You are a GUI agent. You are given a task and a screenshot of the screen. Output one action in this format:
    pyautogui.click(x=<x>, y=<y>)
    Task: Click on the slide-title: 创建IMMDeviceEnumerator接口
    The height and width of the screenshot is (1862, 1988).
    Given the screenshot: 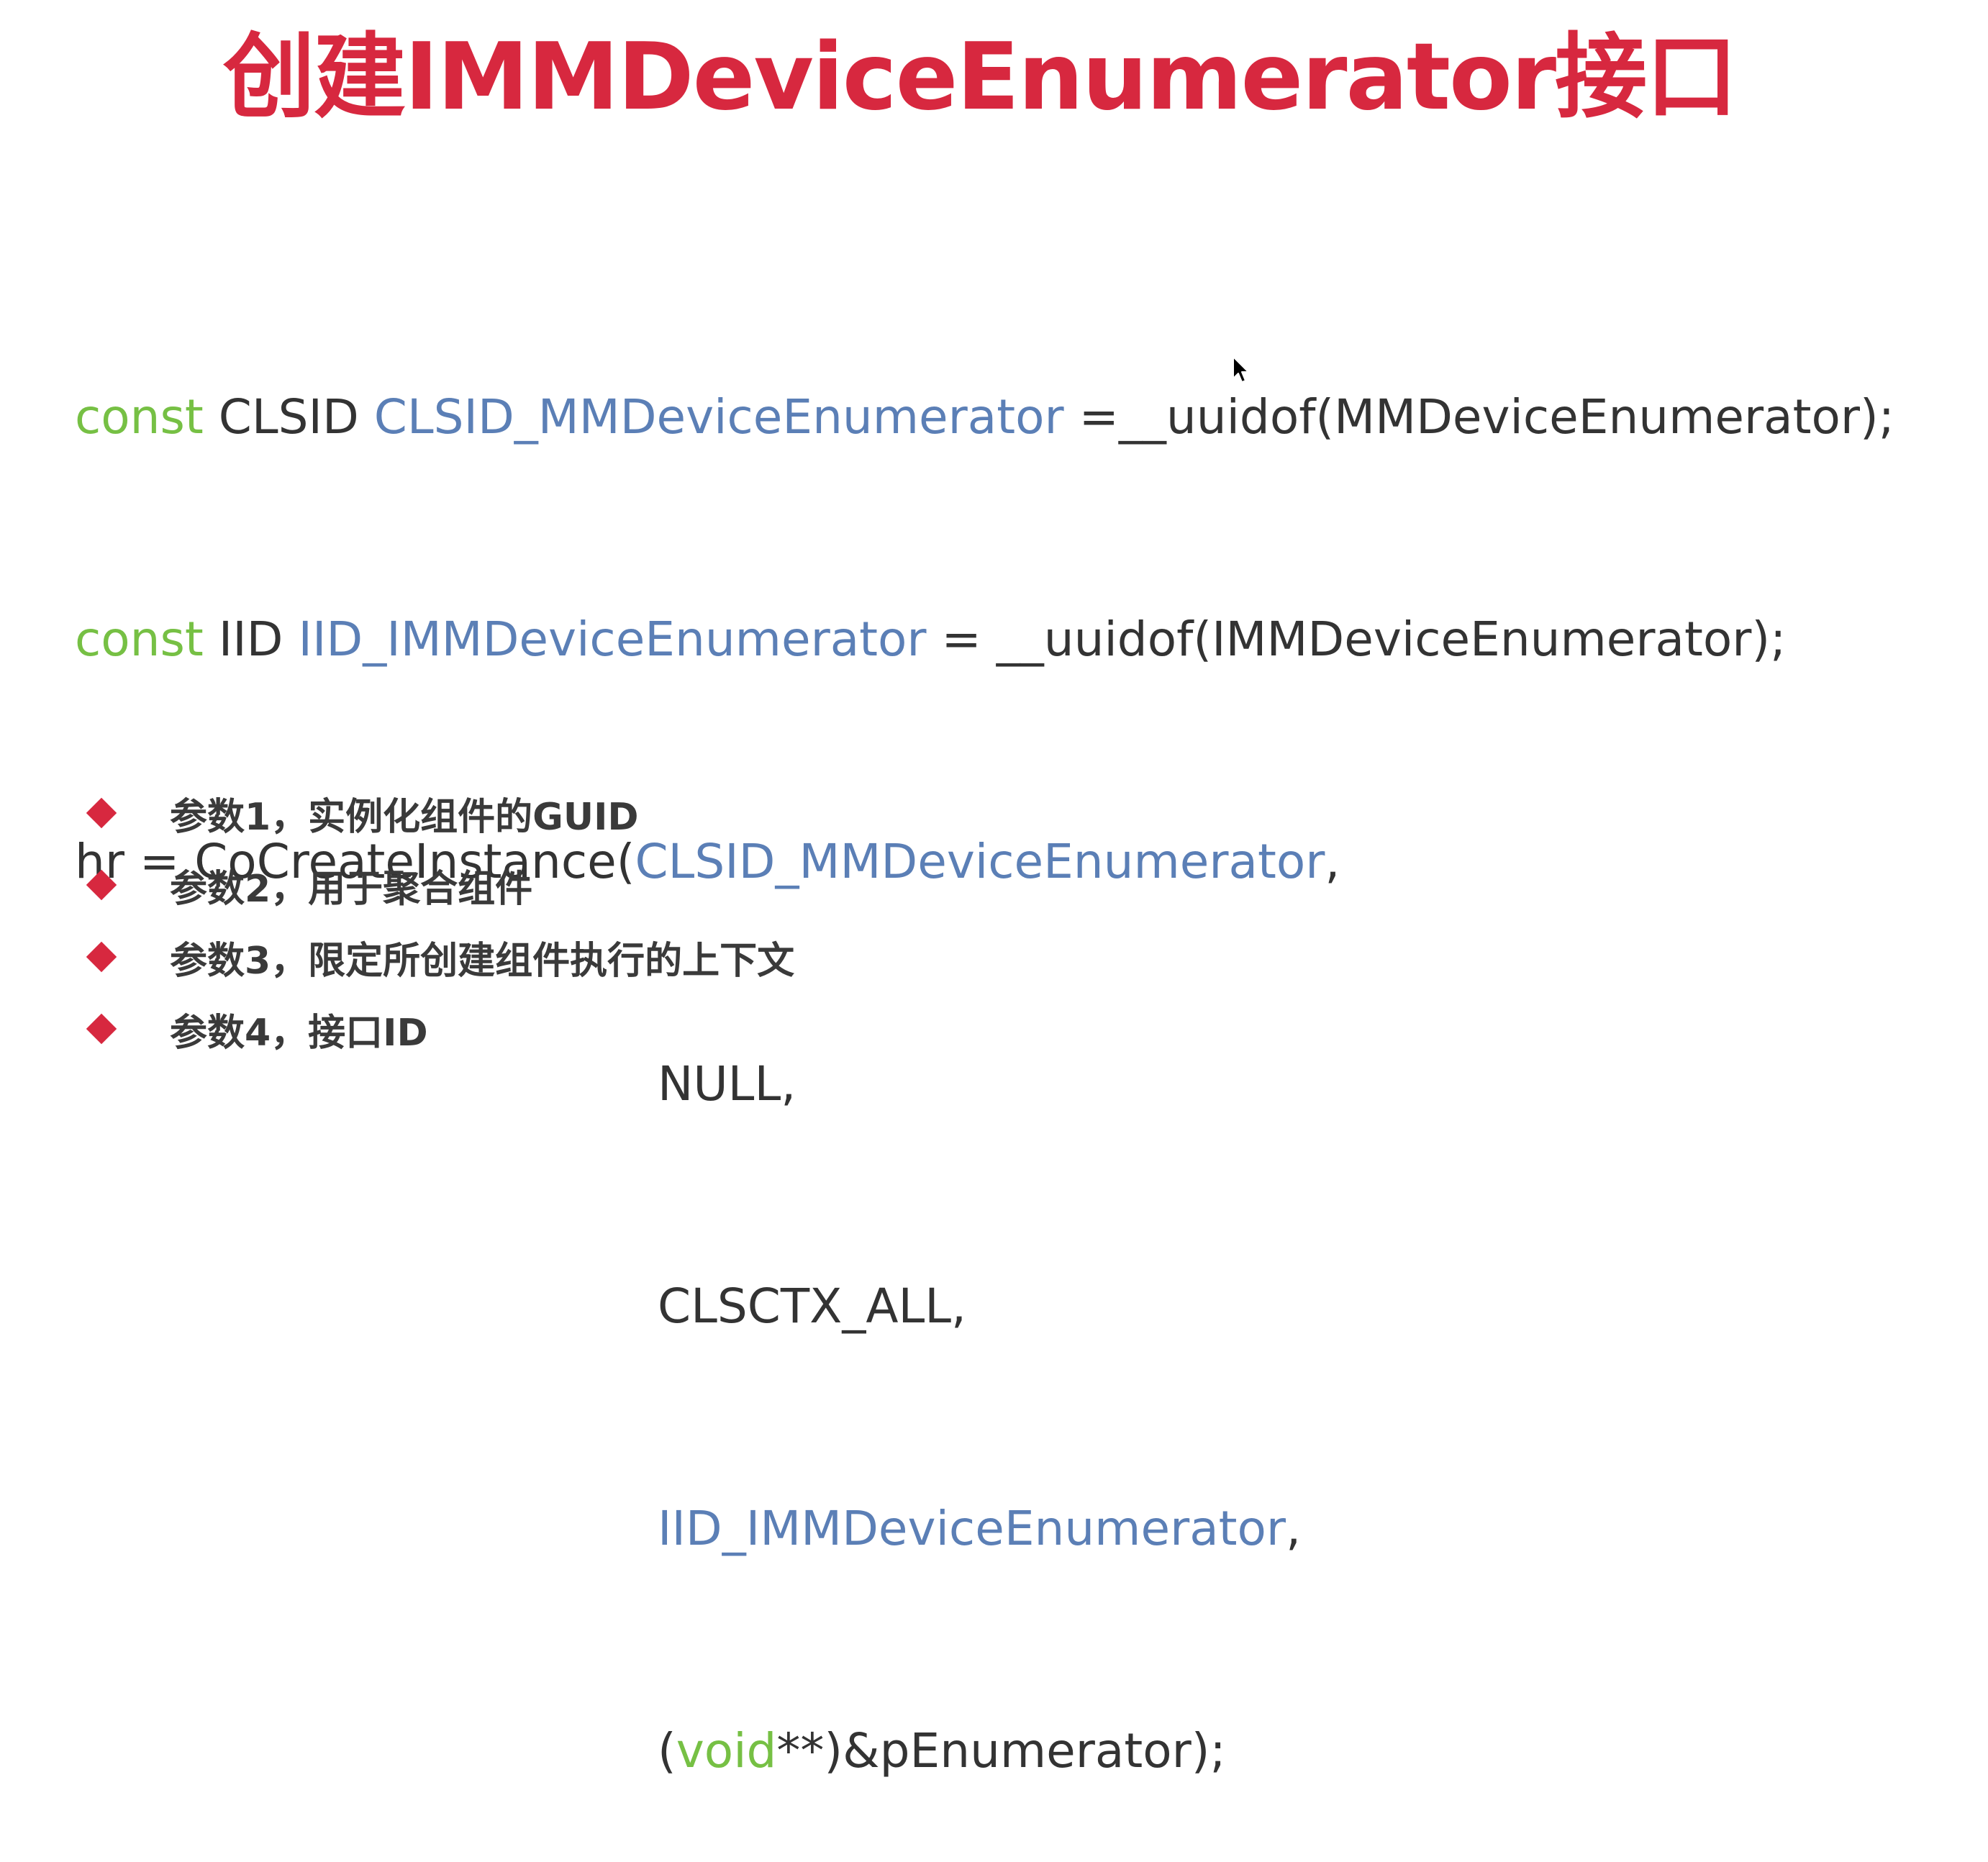 What is the action you would take?
    pyautogui.click(x=980, y=77)
    